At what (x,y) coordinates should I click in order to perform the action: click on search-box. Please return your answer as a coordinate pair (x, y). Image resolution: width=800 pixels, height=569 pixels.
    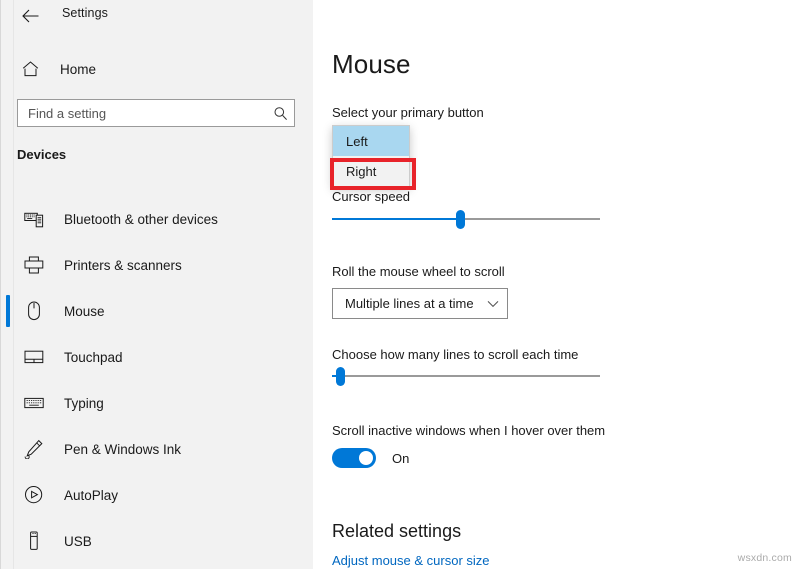
    Looking at the image, I should click on (156, 113).